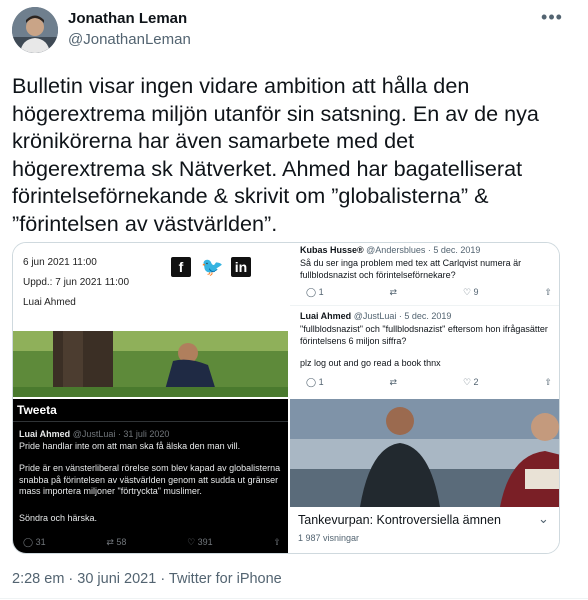 This screenshot has width=588, height=600. Describe the element at coordinates (121, 434) in the screenshot. I see `dark-tweet-handle: @JustLuai · 31 juli 2020` at that location.